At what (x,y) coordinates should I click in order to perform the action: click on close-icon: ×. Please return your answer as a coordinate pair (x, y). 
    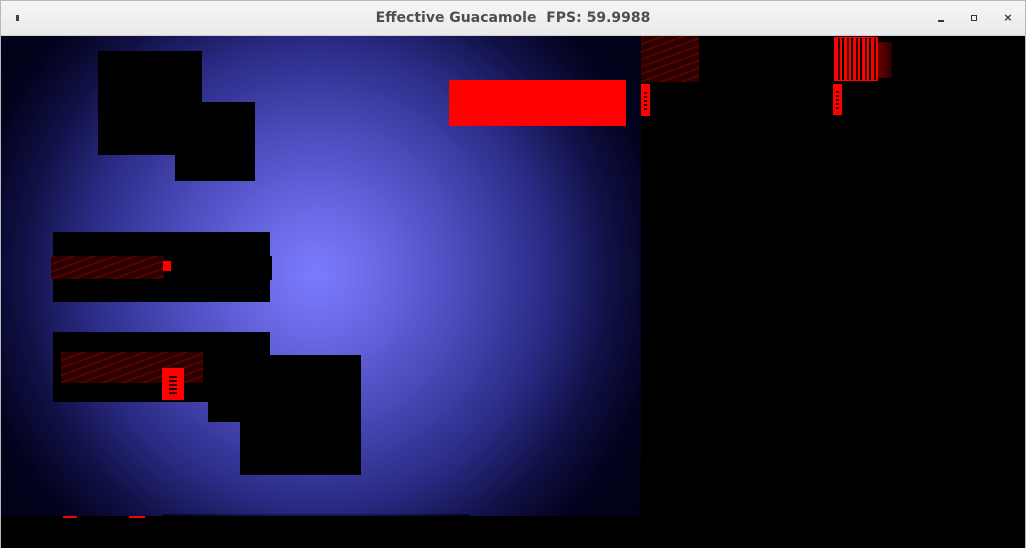
    Looking at the image, I should click on (1008, 18).